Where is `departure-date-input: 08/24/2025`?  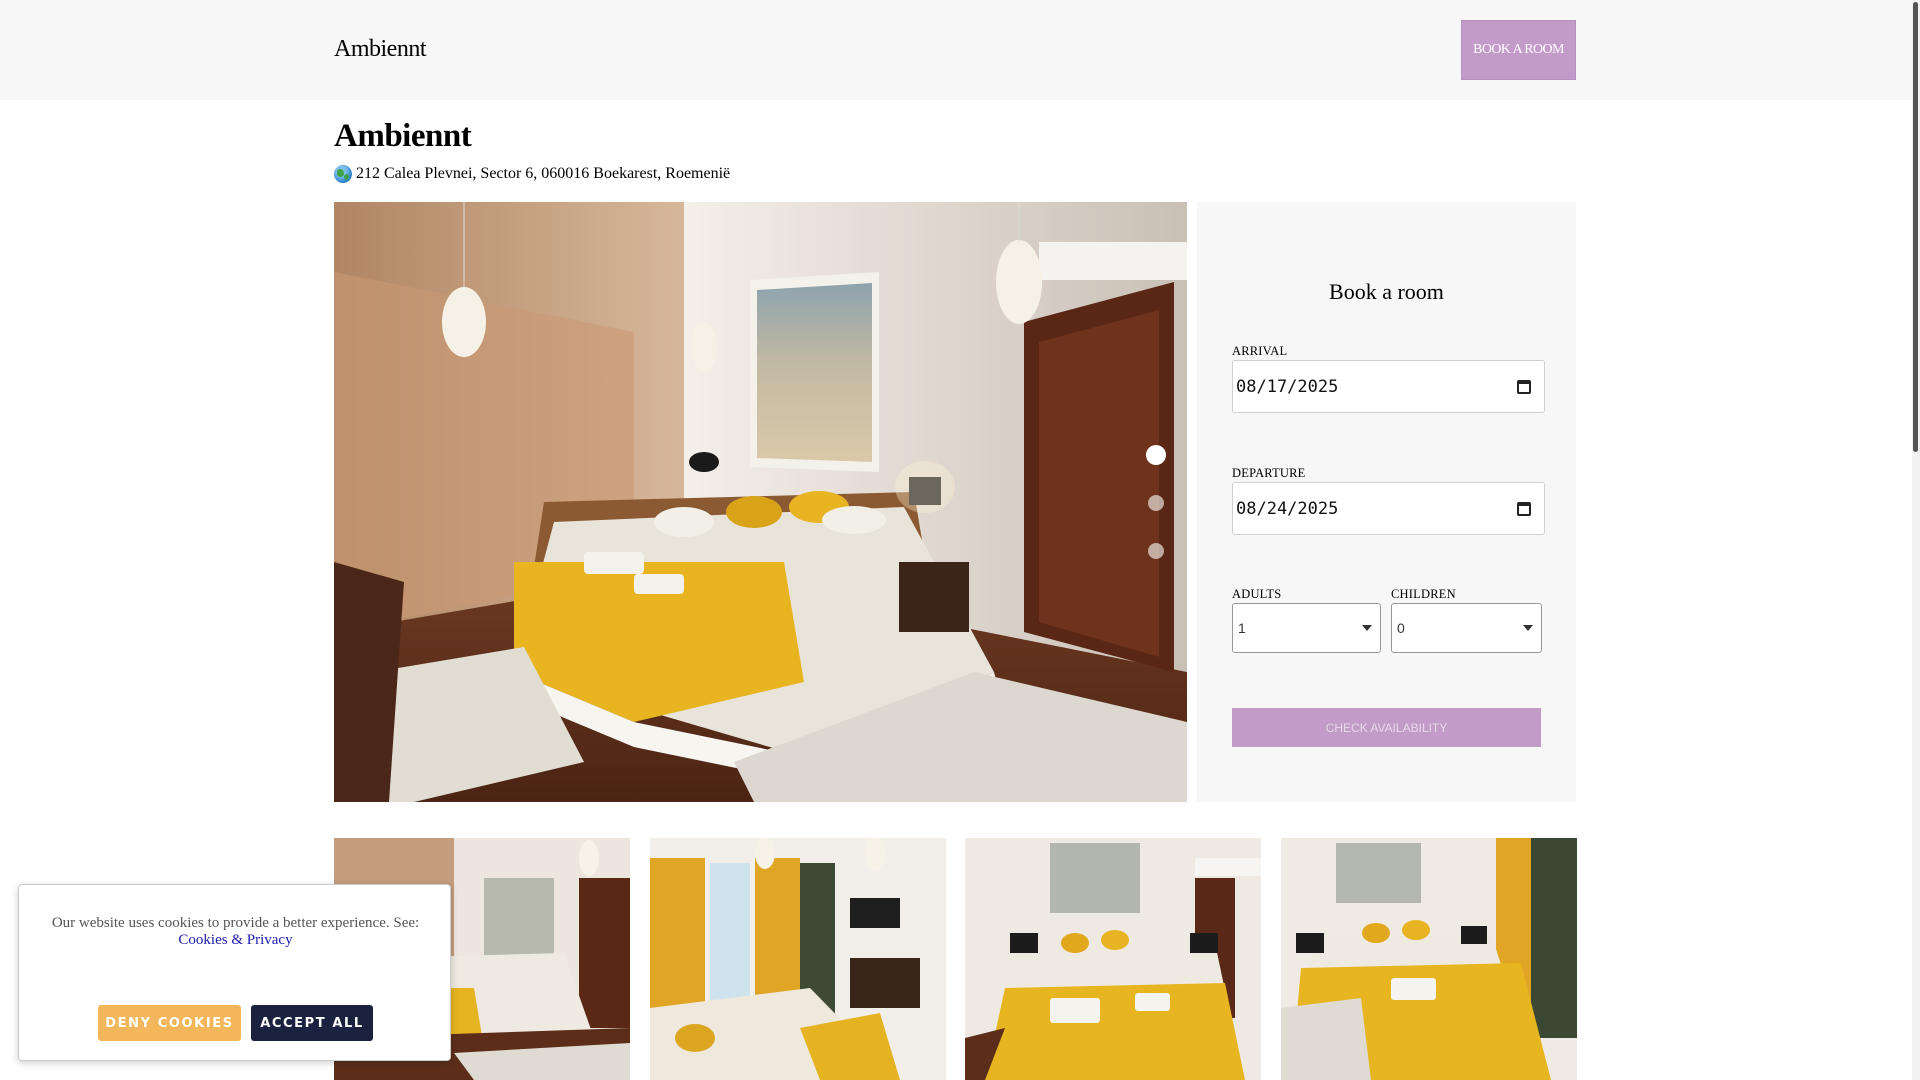 departure-date-input: 08/24/2025 is located at coordinates (1388, 508).